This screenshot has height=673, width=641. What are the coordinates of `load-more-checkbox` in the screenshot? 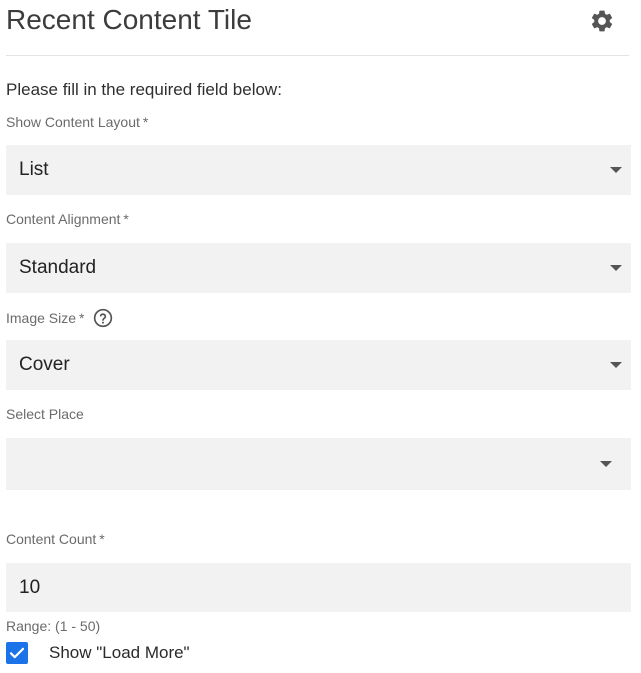 It's located at (17, 653).